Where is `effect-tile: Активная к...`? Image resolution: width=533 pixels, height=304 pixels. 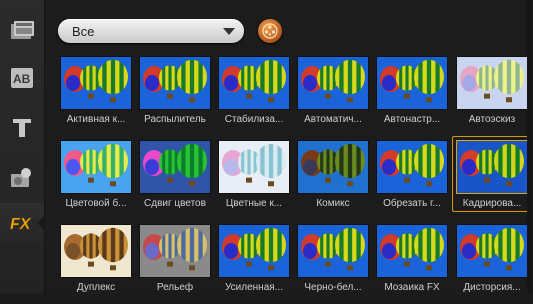 effect-tile: Активная к... is located at coordinates (96, 96).